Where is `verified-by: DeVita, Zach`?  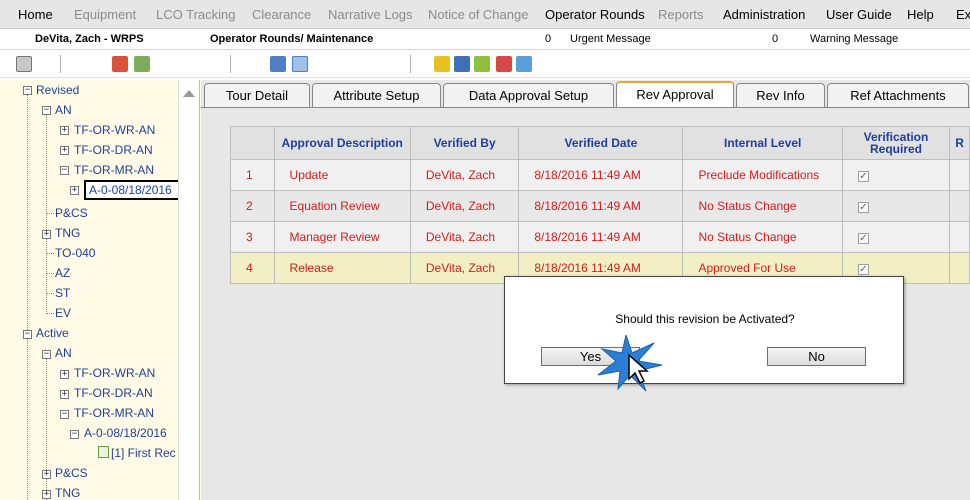
verified-by: DeVita, Zach is located at coordinates (464, 206).